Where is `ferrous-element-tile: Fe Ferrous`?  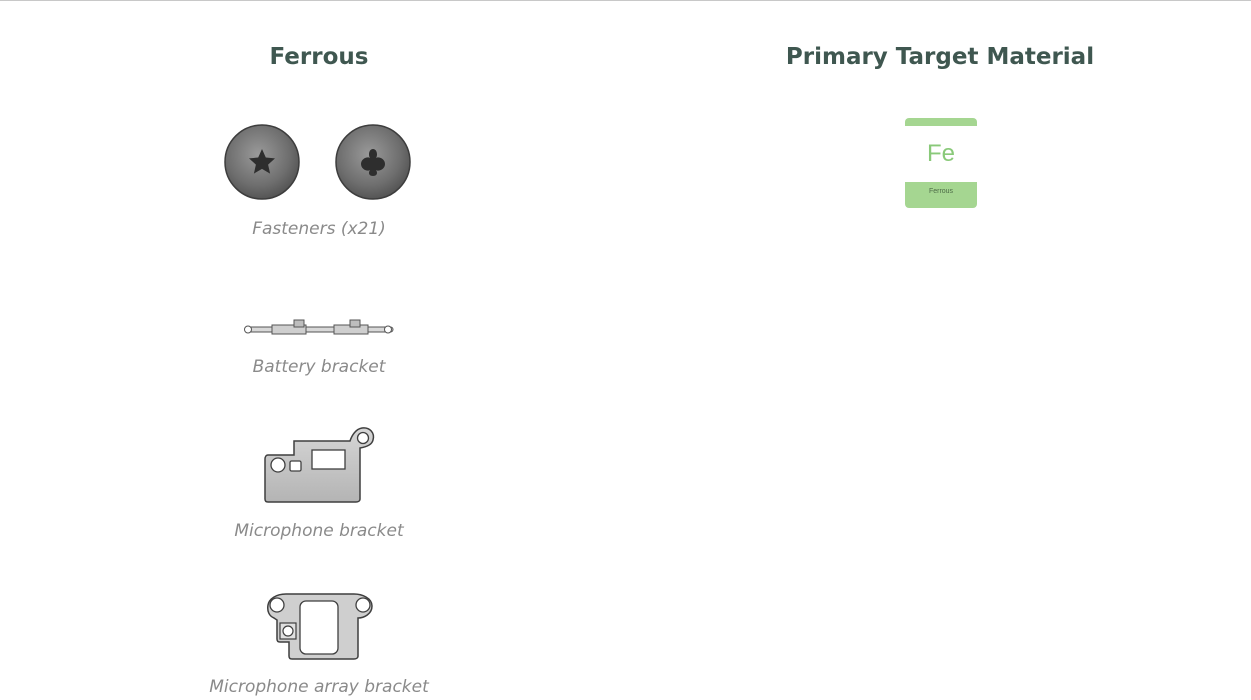 ferrous-element-tile: Fe Ferrous is located at coordinates (941, 163).